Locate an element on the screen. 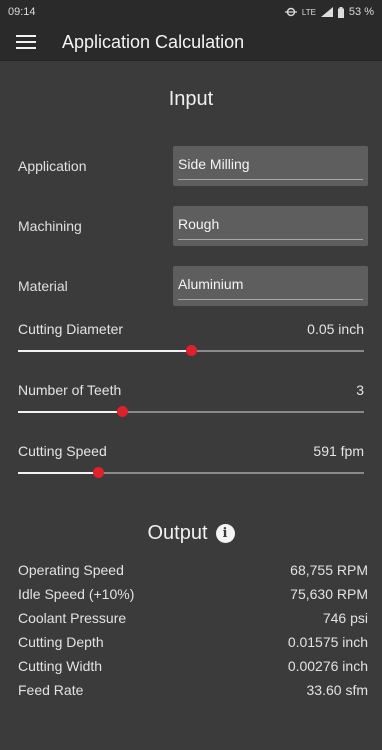  material-label: Material is located at coordinates (43, 286).